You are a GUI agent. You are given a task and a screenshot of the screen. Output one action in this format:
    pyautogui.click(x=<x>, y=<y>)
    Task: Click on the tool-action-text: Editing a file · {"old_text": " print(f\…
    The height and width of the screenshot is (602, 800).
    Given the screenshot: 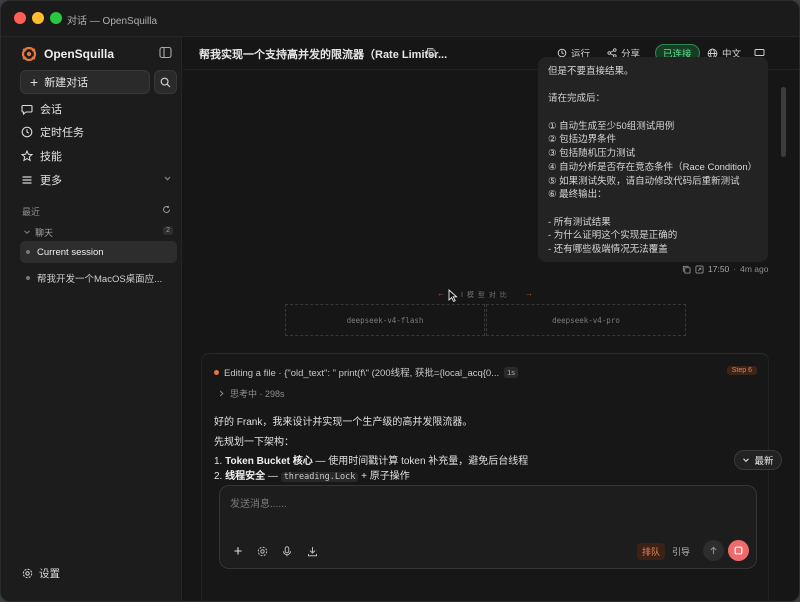 What is the action you would take?
    pyautogui.click(x=362, y=373)
    